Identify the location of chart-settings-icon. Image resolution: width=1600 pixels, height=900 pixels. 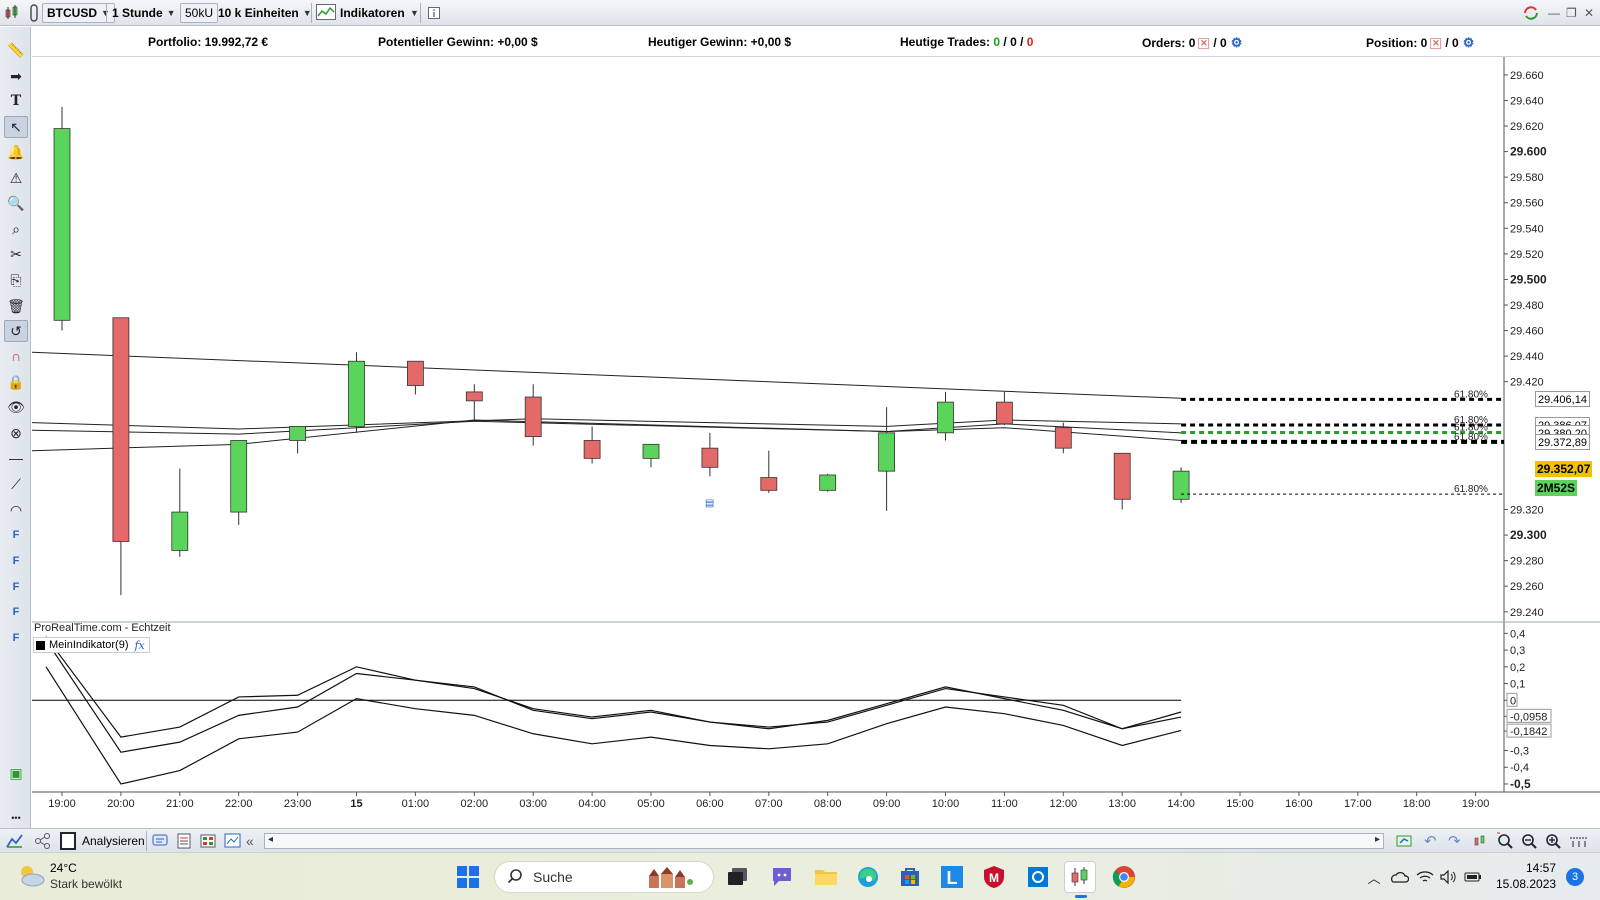
(1481, 841).